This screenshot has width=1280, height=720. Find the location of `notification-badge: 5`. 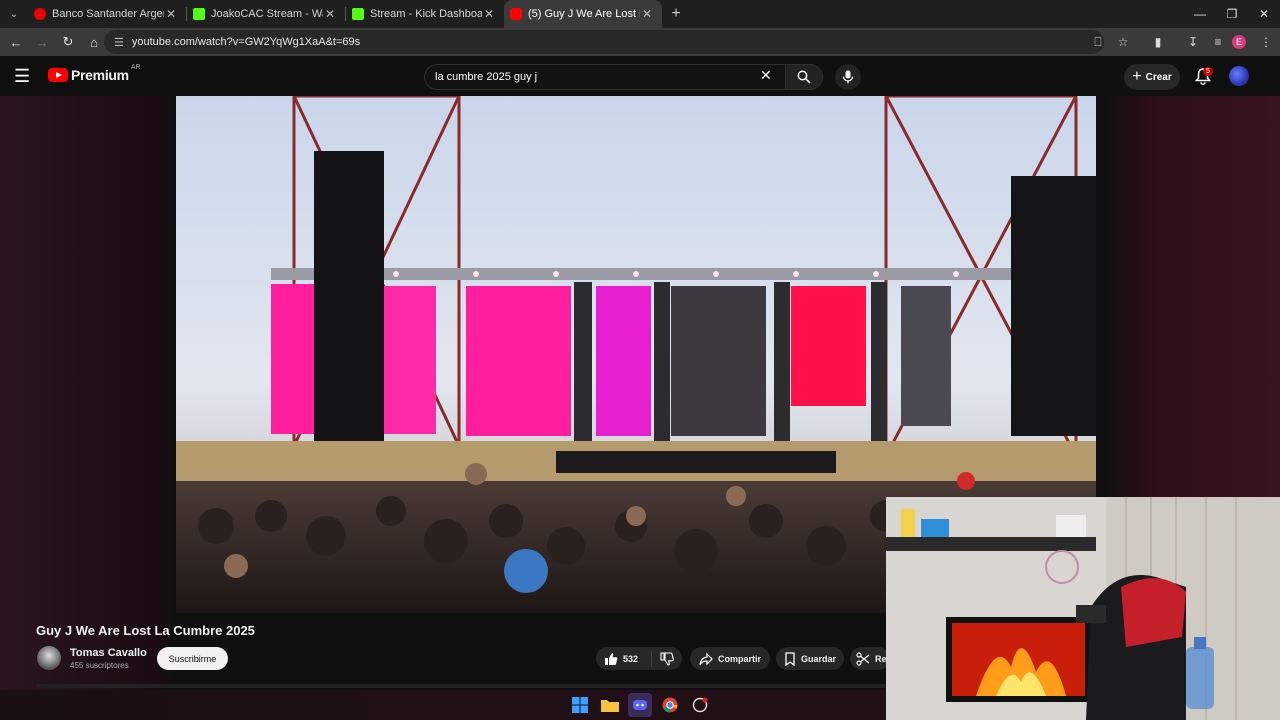

notification-badge: 5 is located at coordinates (1208, 71).